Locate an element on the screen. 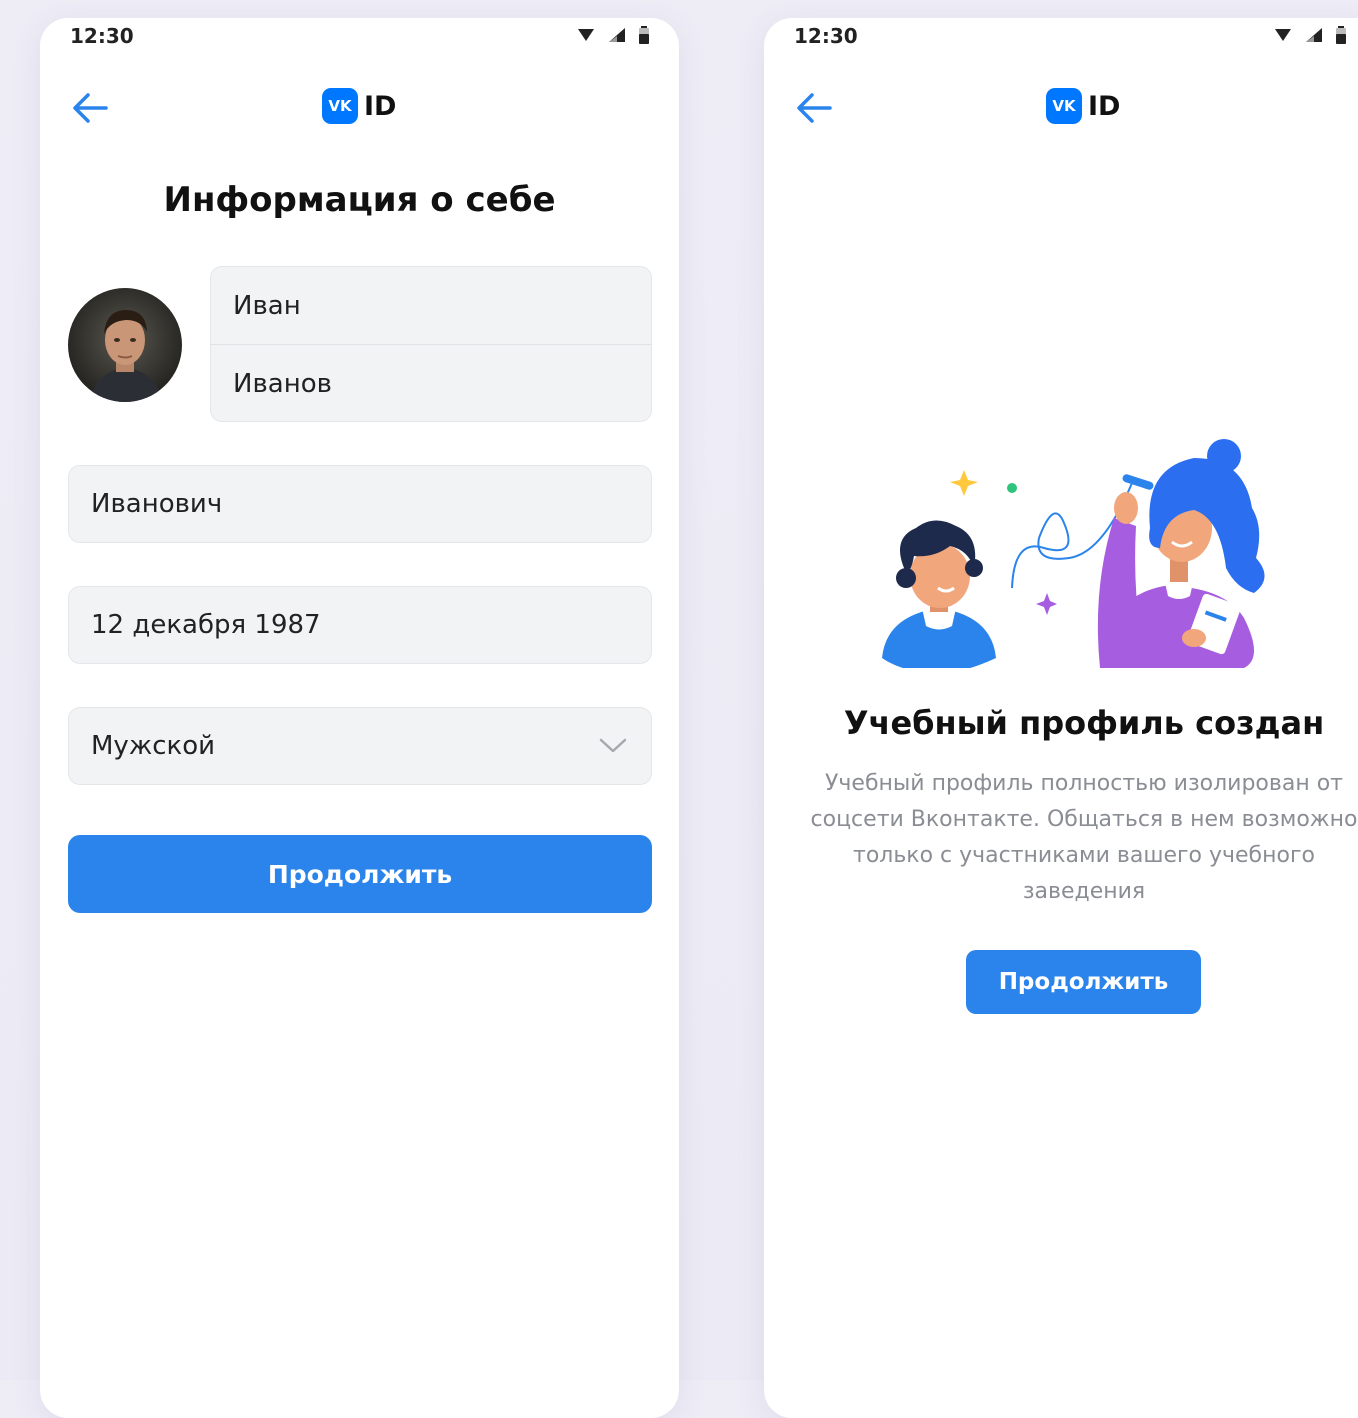 This screenshot has height=1418, width=1358. page-title: Информация о себе is located at coordinates (359, 200).